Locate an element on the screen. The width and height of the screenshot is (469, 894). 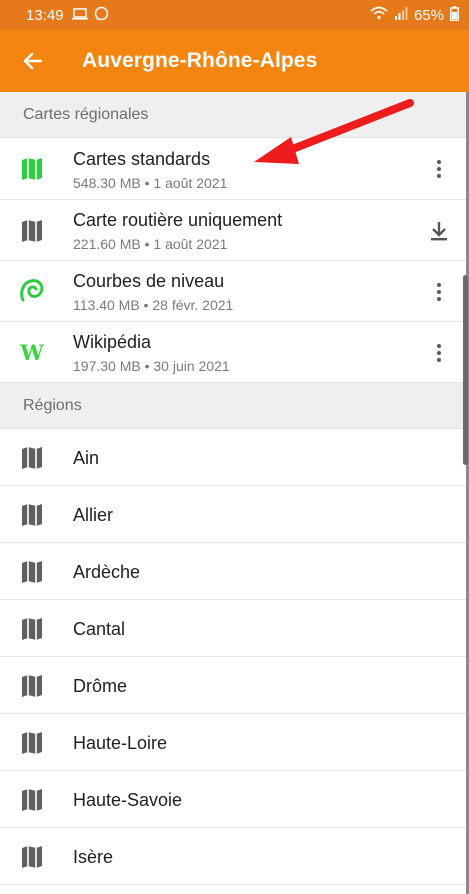
item-meta: 197.30 MB • 30 juin 2021 is located at coordinates (151, 366).